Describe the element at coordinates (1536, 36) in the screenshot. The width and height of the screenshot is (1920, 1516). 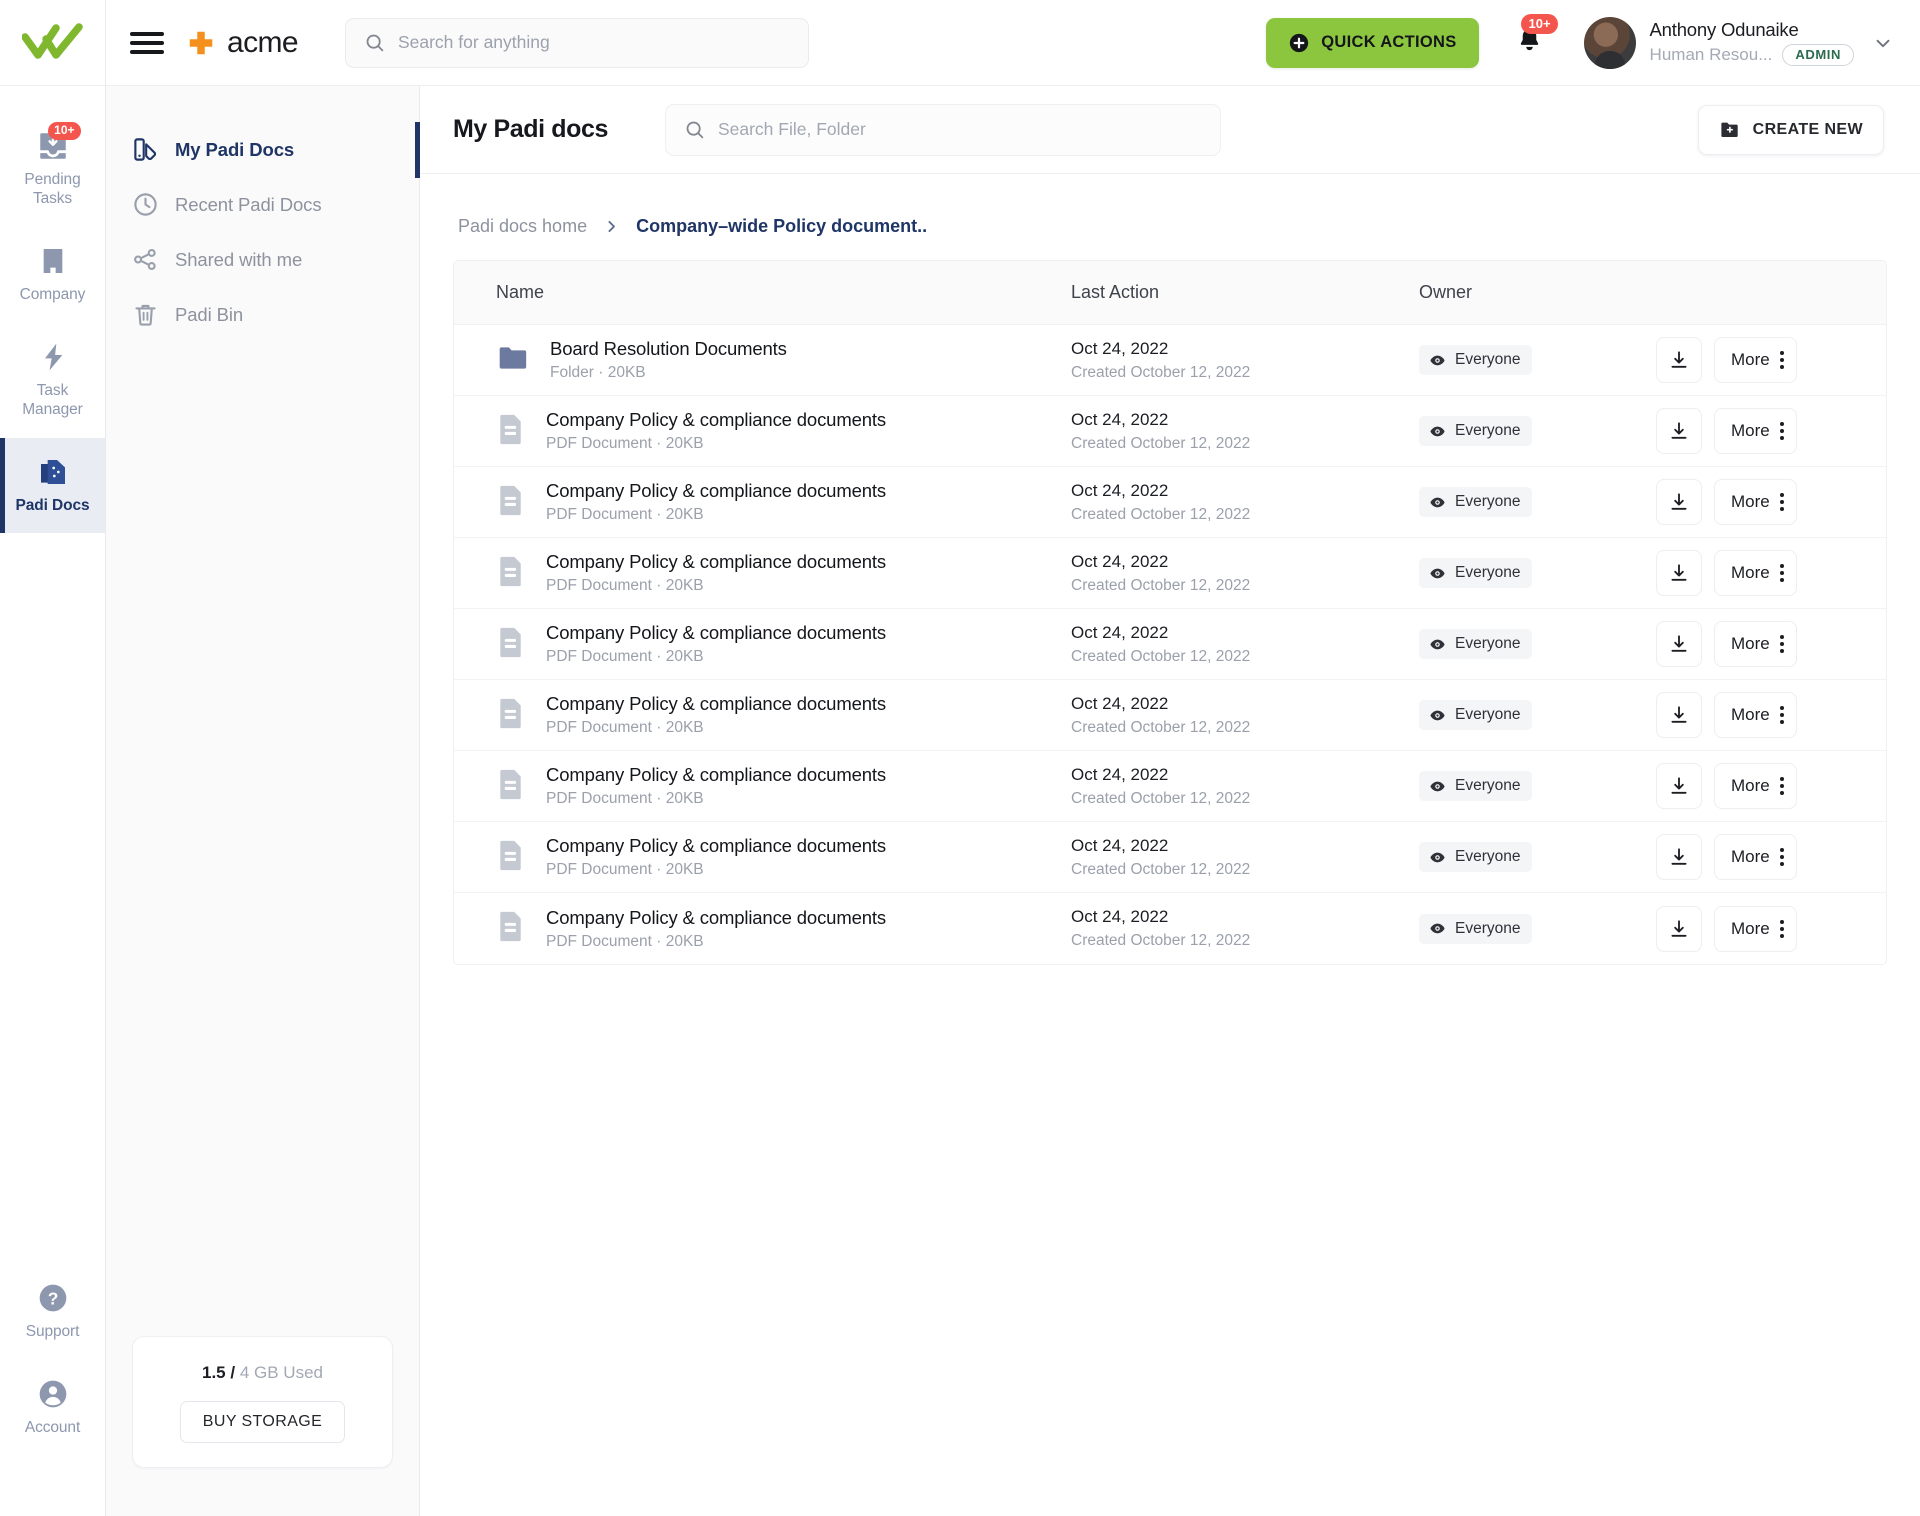
I see `notifications-button: 10+` at that location.